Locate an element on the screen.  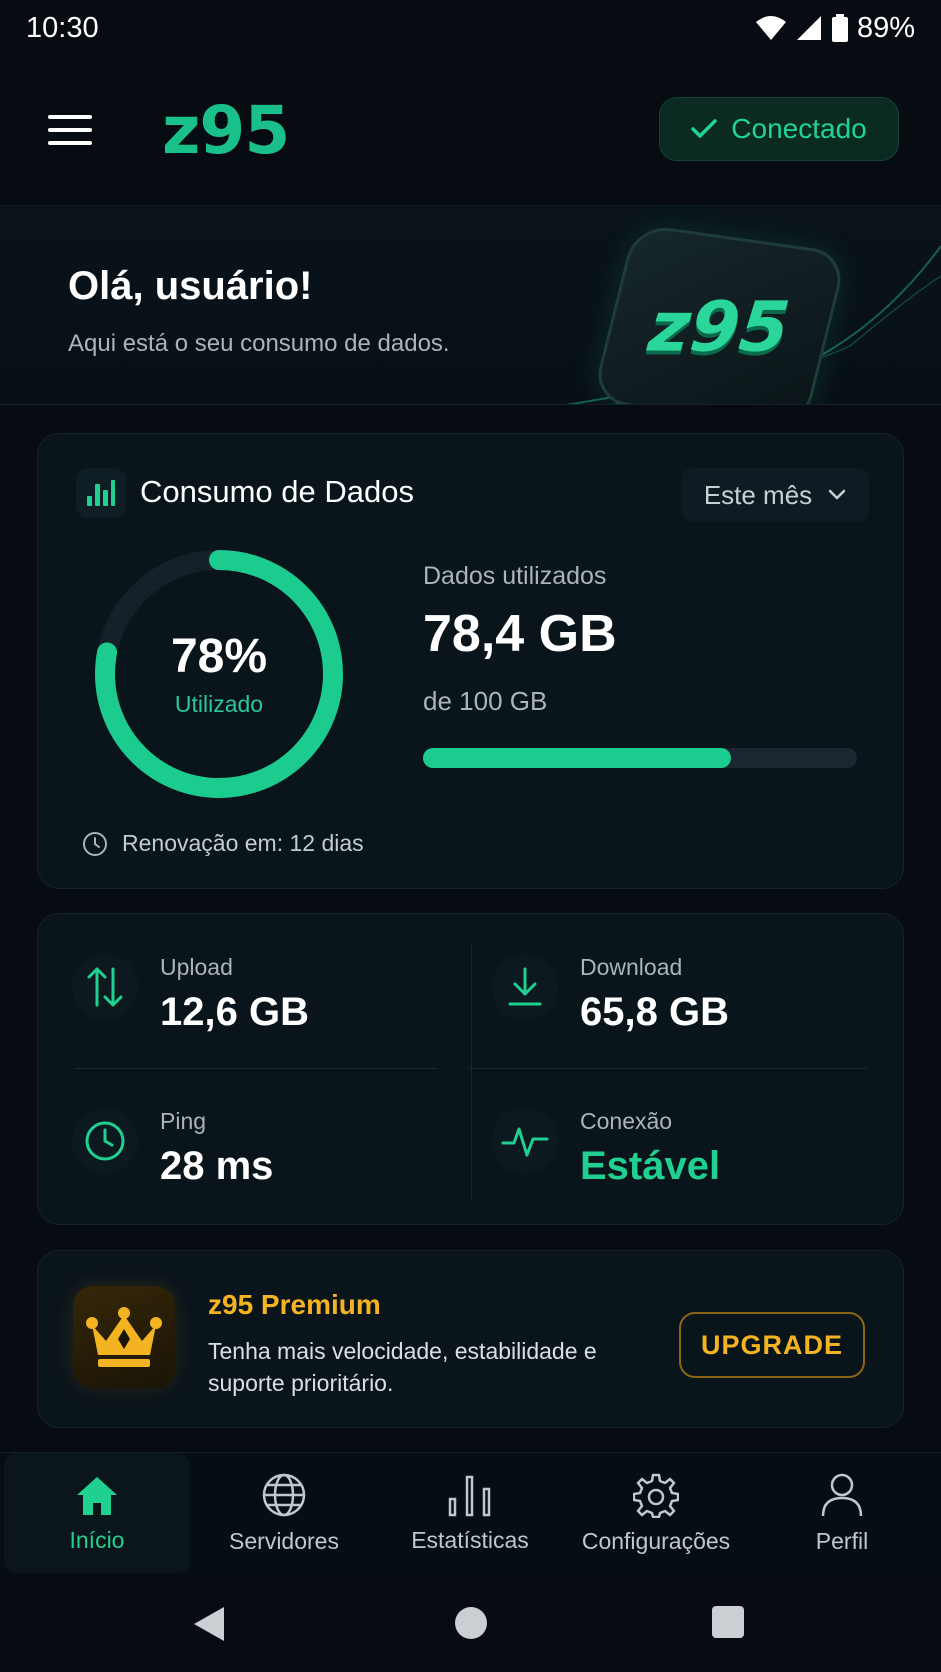
hero-logo-tile: z95 is located at coordinates (719, 313).